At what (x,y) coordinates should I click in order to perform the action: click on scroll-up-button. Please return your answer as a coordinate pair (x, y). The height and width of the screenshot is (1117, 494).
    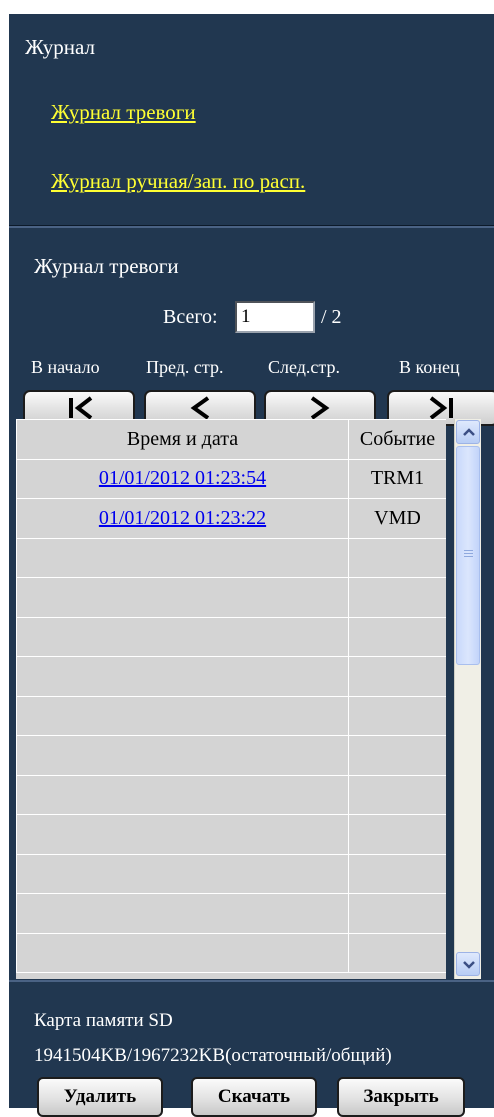
    Looking at the image, I should click on (468, 432).